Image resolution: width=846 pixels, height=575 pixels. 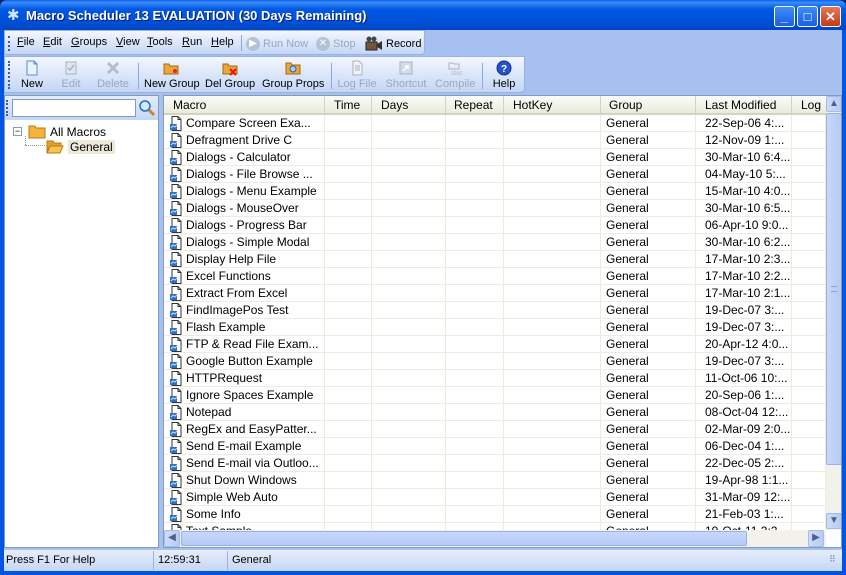 What do you see at coordinates (32, 75) in the screenshot?
I see `new-button: New` at bounding box center [32, 75].